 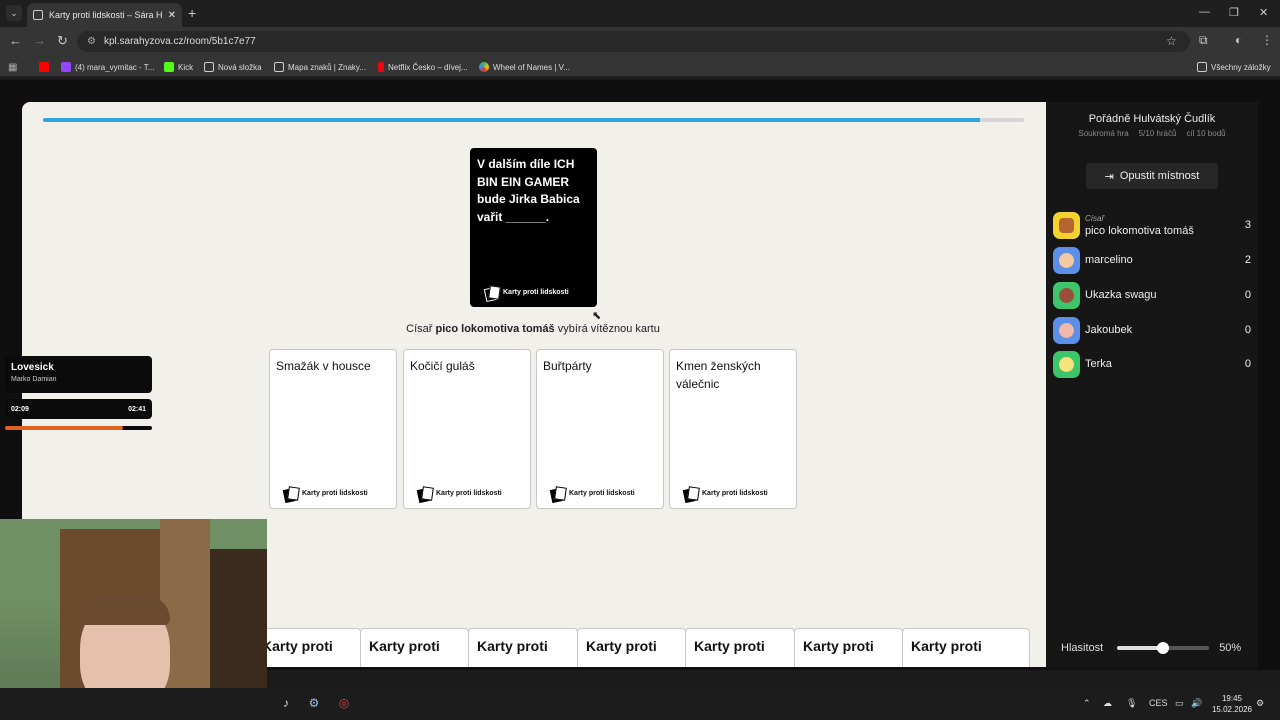 I want to click on bookmark-folder: Nová složka, so click(x=233, y=67).